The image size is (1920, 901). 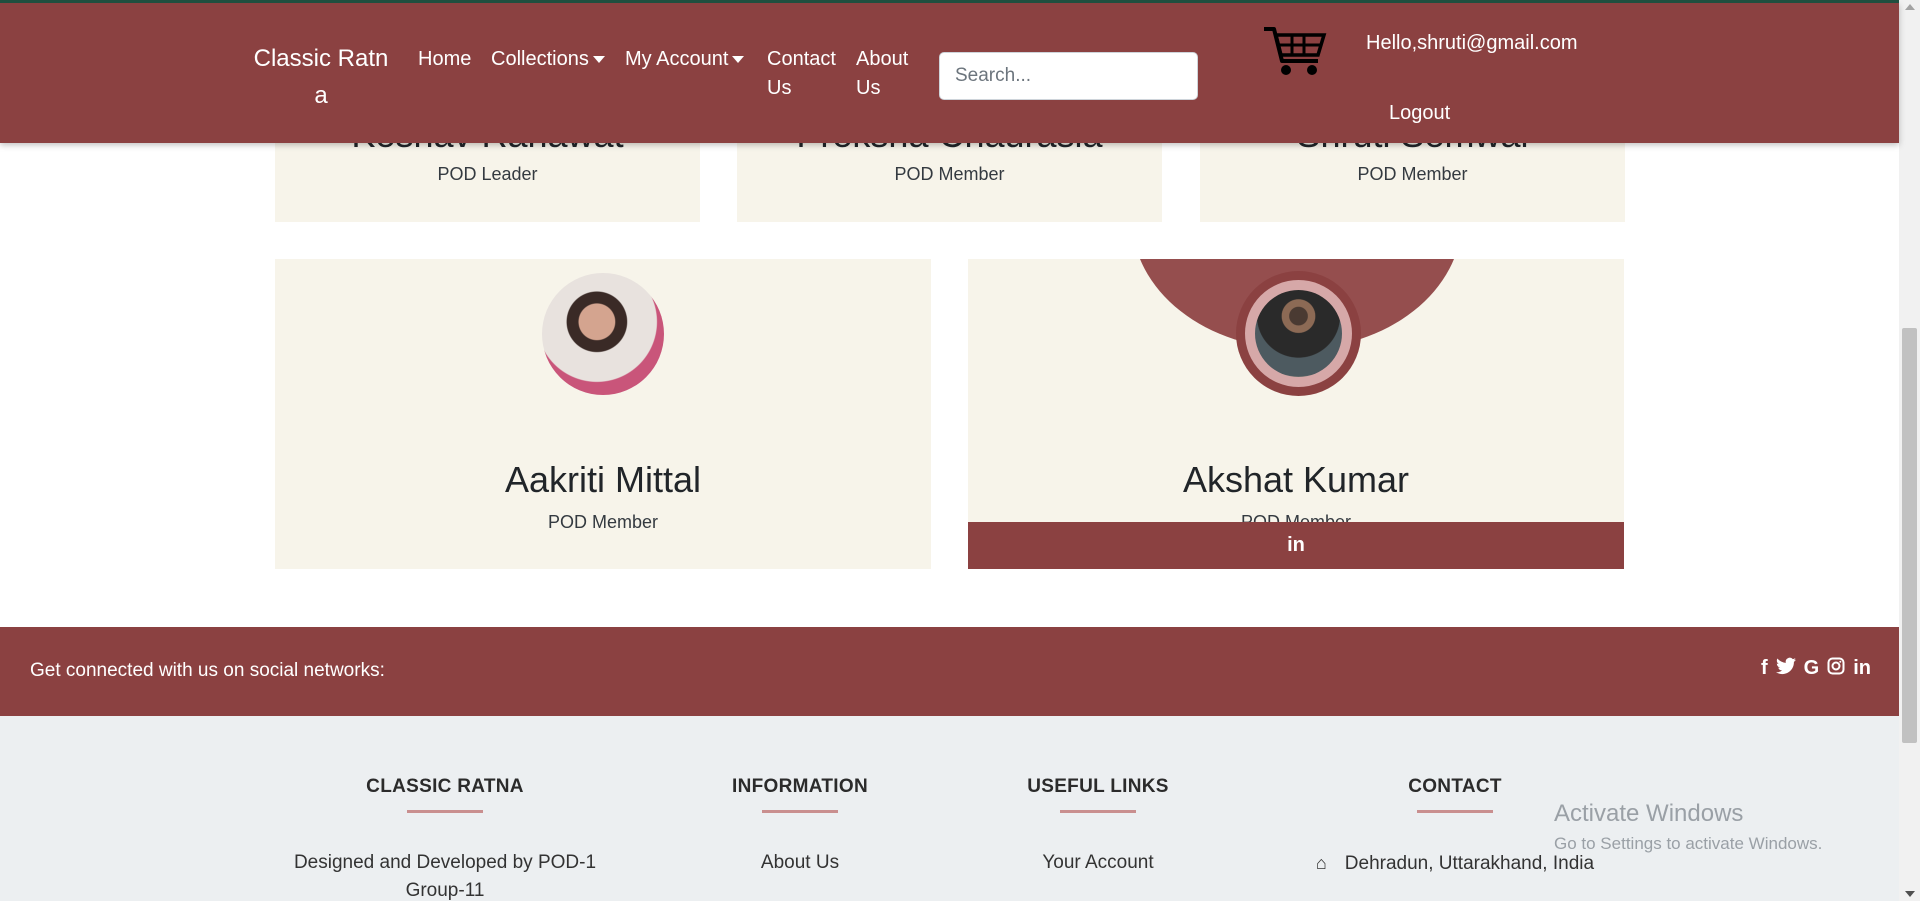 What do you see at coordinates (1688, 843) in the screenshot?
I see `watermark-subtitle: Go to Settings to activate Windows.` at bounding box center [1688, 843].